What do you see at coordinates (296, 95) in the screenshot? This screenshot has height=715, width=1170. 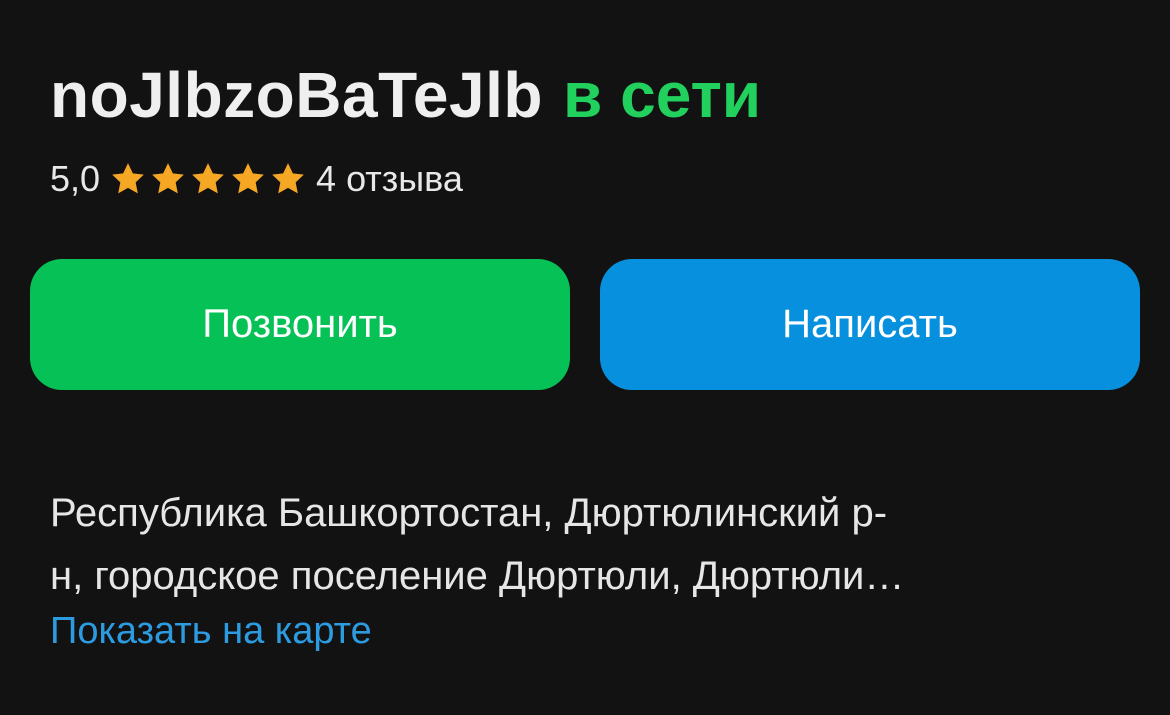 I see `seller-name: noJlbzoBaTeJlb` at bounding box center [296, 95].